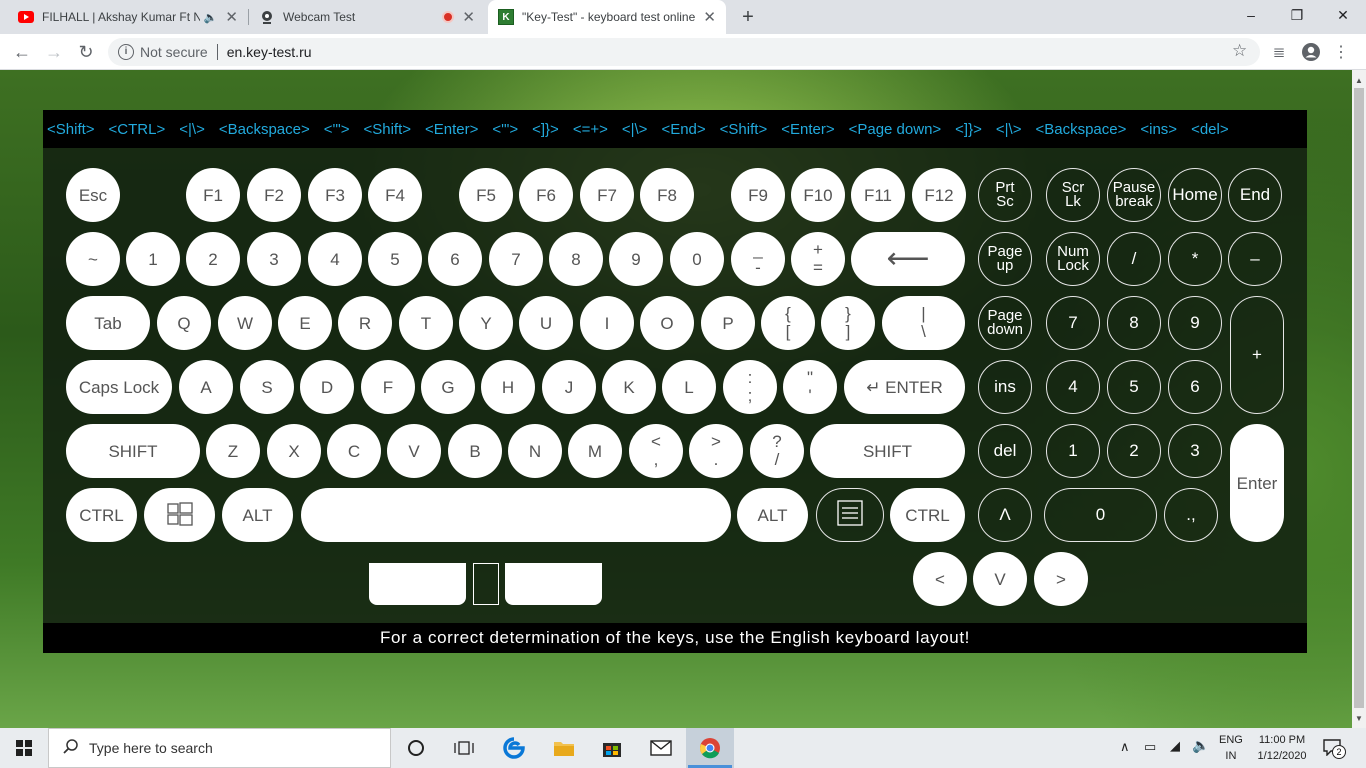 This screenshot has height=768, width=1366. What do you see at coordinates (777, 451) in the screenshot?
I see `key-slash: ? /` at bounding box center [777, 451].